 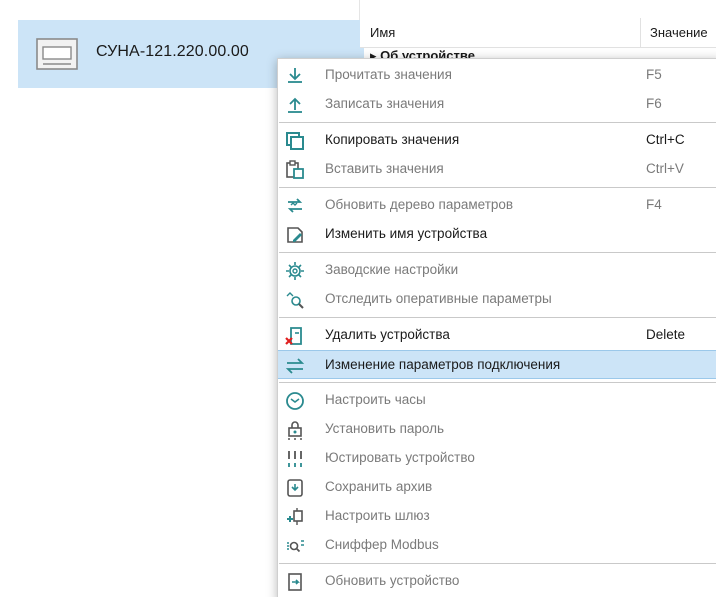 I want to click on download-arrow-icon, so click(x=295, y=76).